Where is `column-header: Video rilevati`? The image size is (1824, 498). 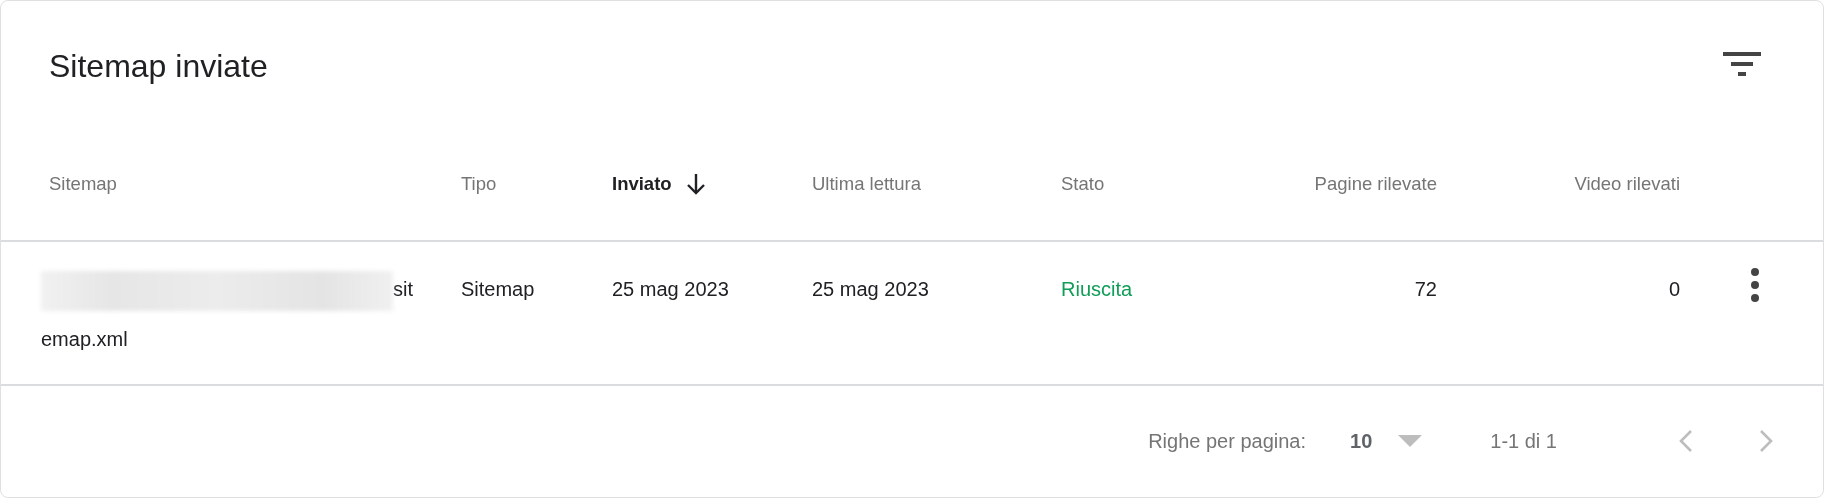
column-header: Video rilevati is located at coordinates (1558, 183).